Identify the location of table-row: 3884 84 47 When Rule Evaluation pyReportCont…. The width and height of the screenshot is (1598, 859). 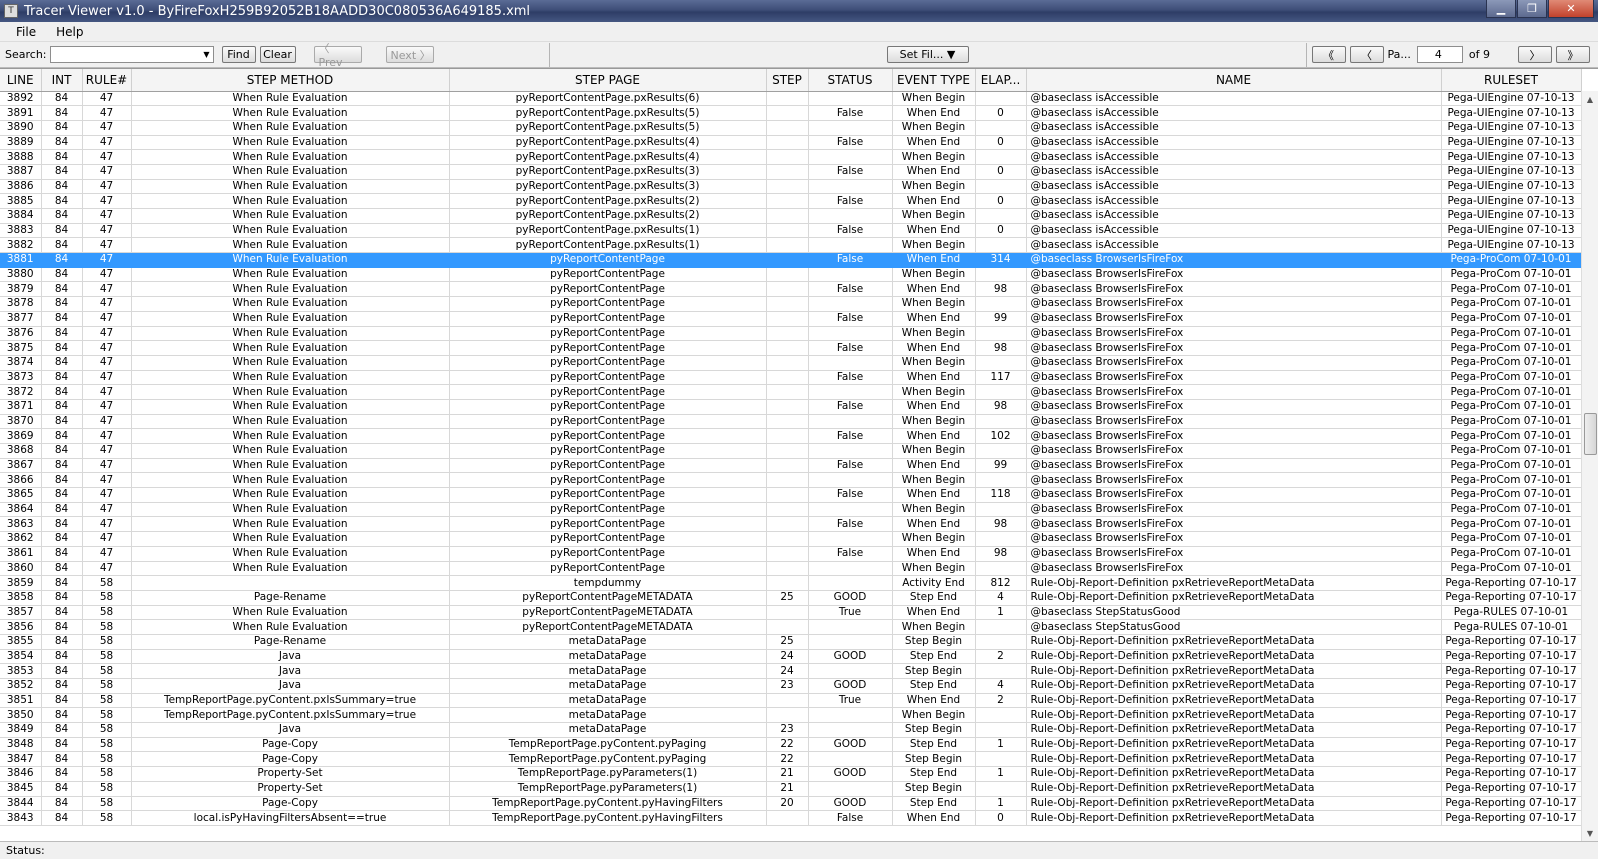
(791, 216).